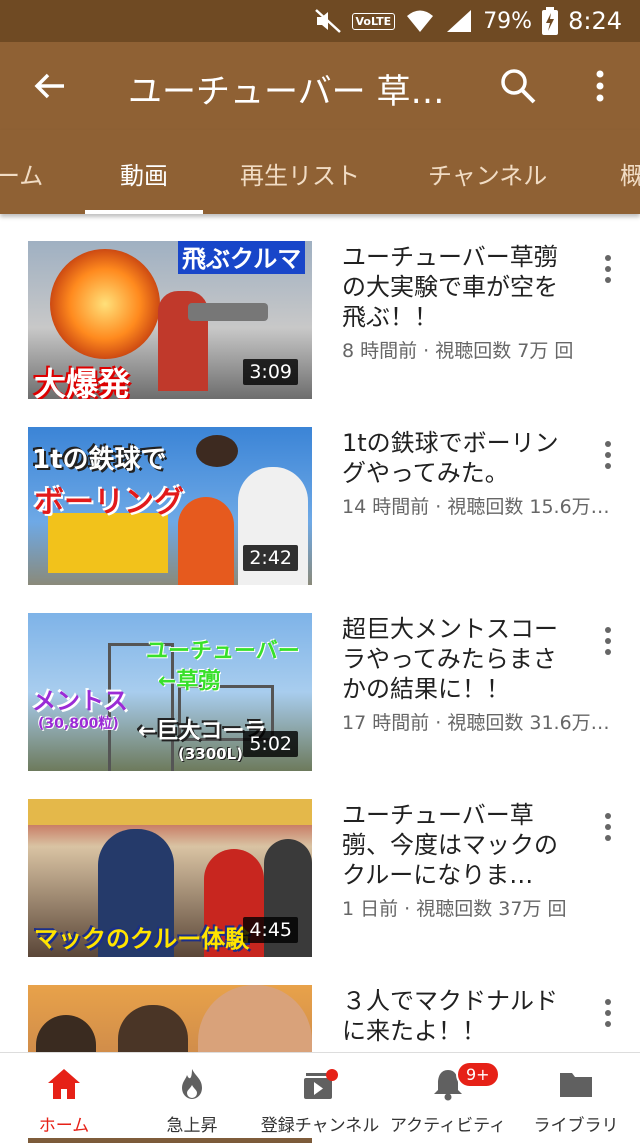  I want to click on menu-board, so click(170, 812).